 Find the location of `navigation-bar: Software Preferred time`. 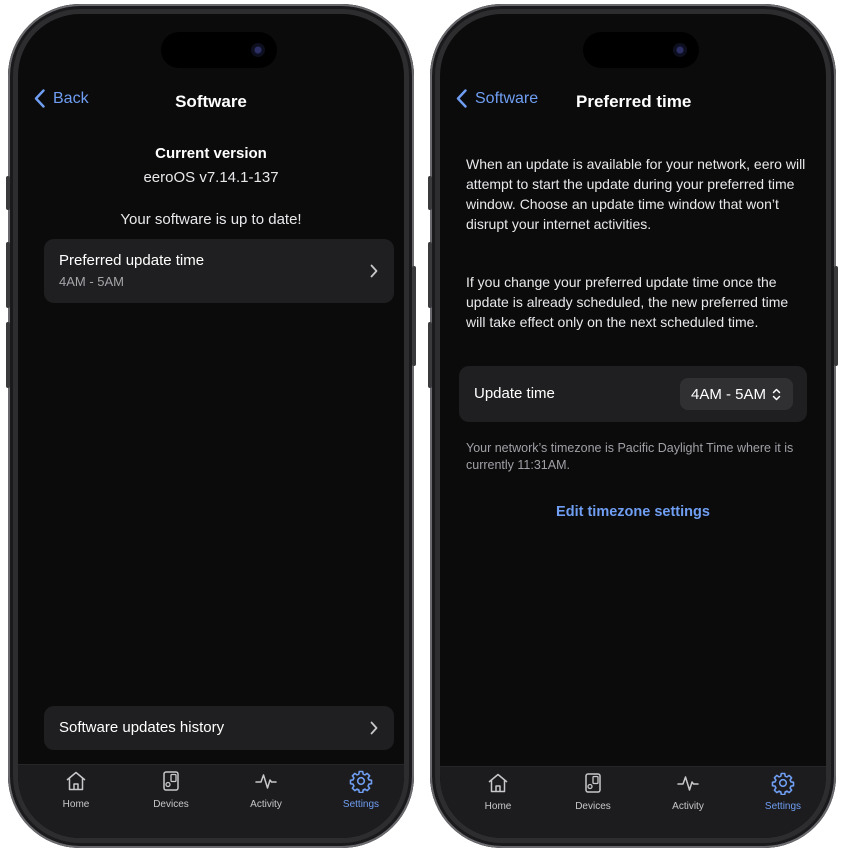

navigation-bar: Software Preferred time is located at coordinates (633, 100).